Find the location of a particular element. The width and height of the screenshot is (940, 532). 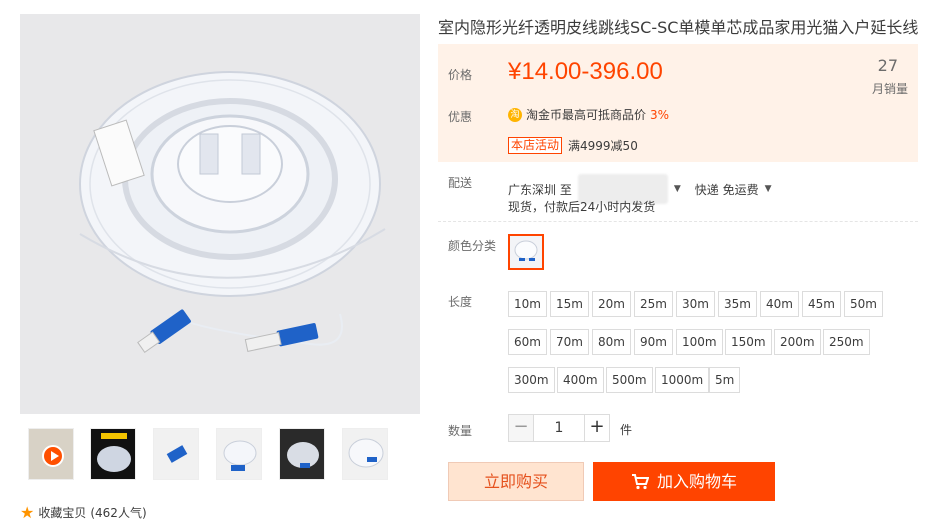

shop-deal-text: 满4999减50 is located at coordinates (603, 146).